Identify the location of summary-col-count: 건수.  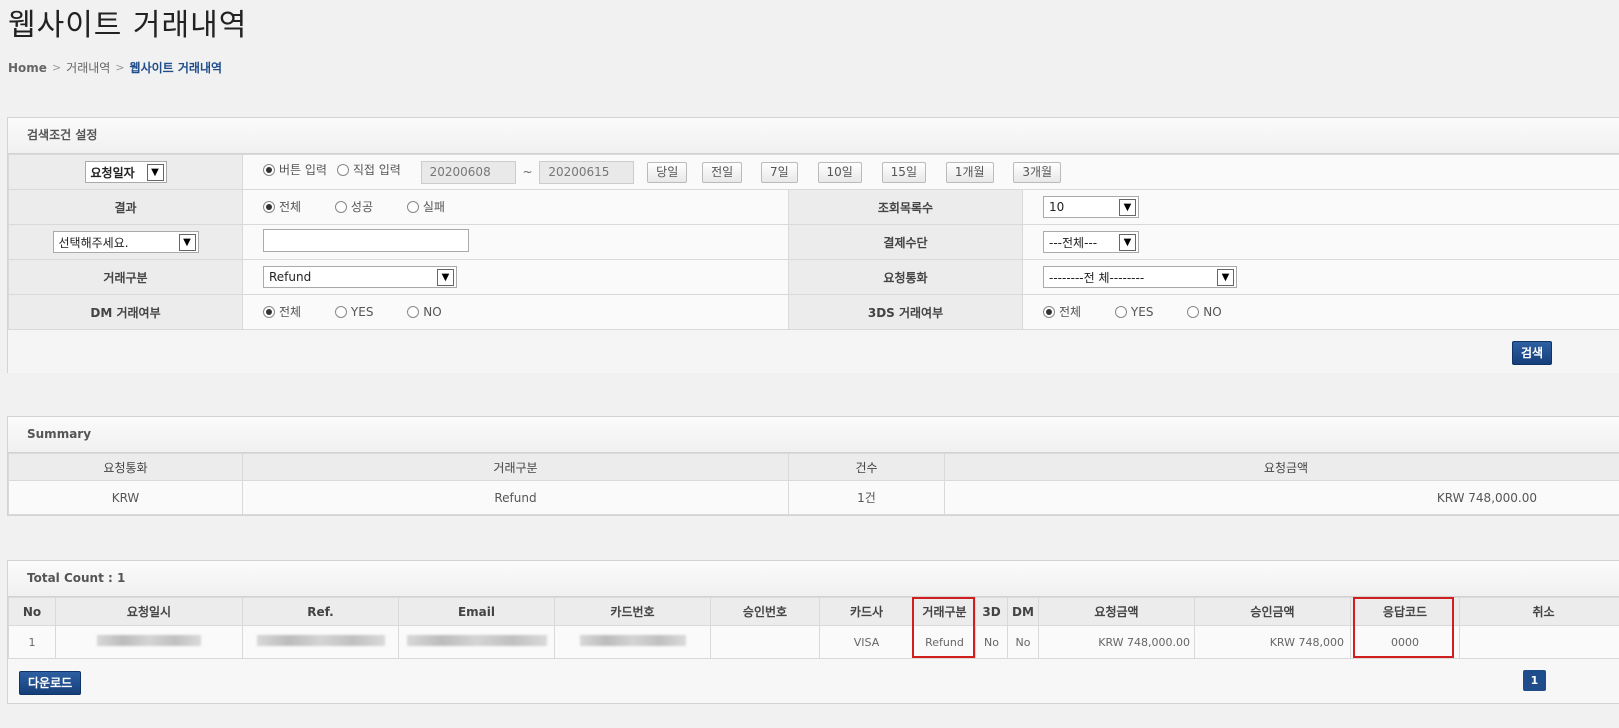
(866, 467).